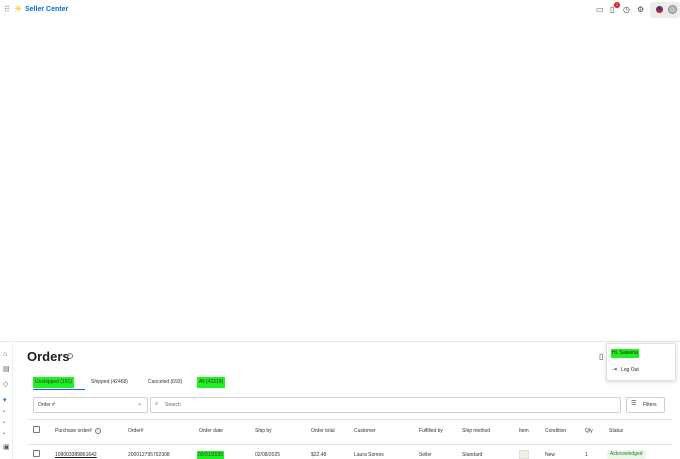  I want to click on row-checkbox, so click(36, 453).